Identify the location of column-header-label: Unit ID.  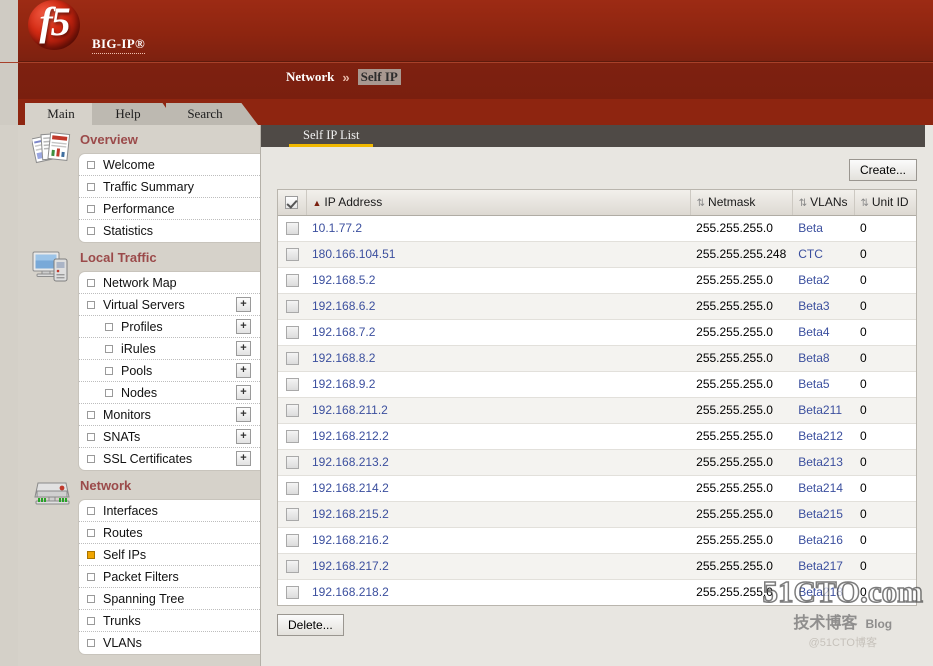
(890, 202).